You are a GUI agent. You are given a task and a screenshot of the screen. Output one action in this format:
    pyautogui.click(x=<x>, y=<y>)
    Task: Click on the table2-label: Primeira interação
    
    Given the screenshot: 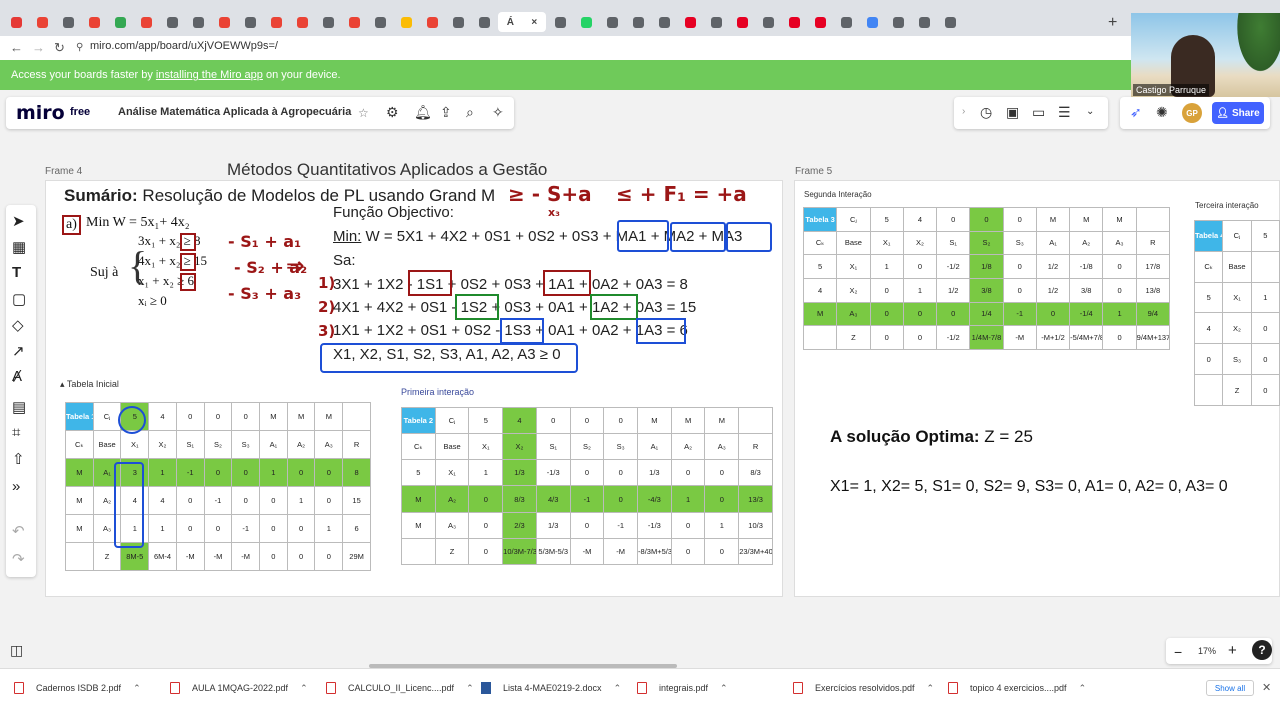 What is the action you would take?
    pyautogui.click(x=437, y=392)
    